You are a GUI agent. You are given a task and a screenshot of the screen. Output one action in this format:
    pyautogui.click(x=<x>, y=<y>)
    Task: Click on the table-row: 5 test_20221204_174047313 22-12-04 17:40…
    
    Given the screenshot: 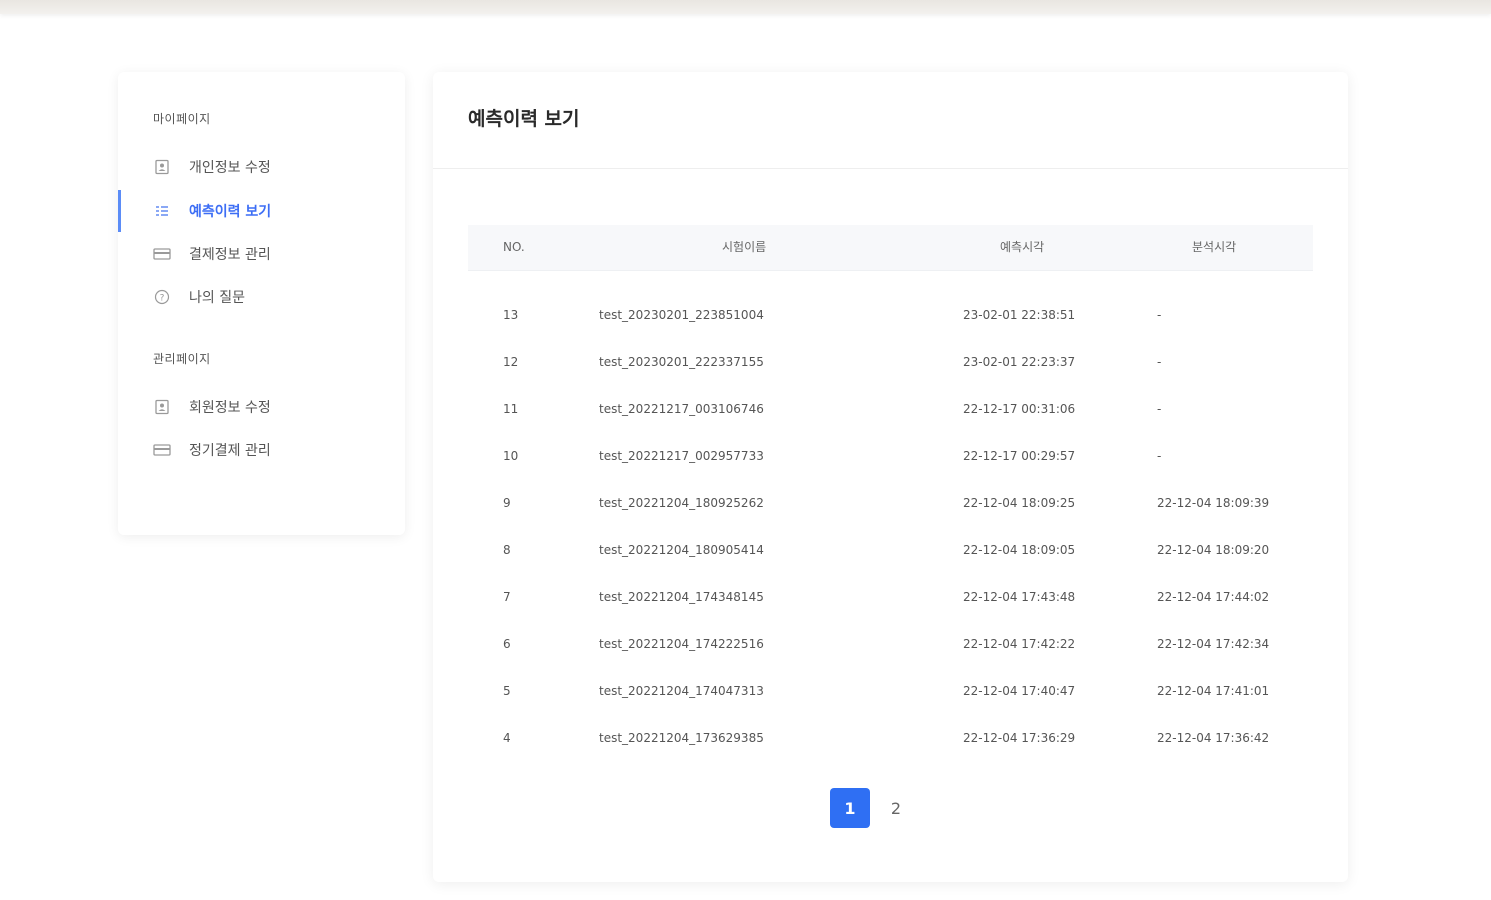 What is the action you would take?
    pyautogui.click(x=890, y=691)
    